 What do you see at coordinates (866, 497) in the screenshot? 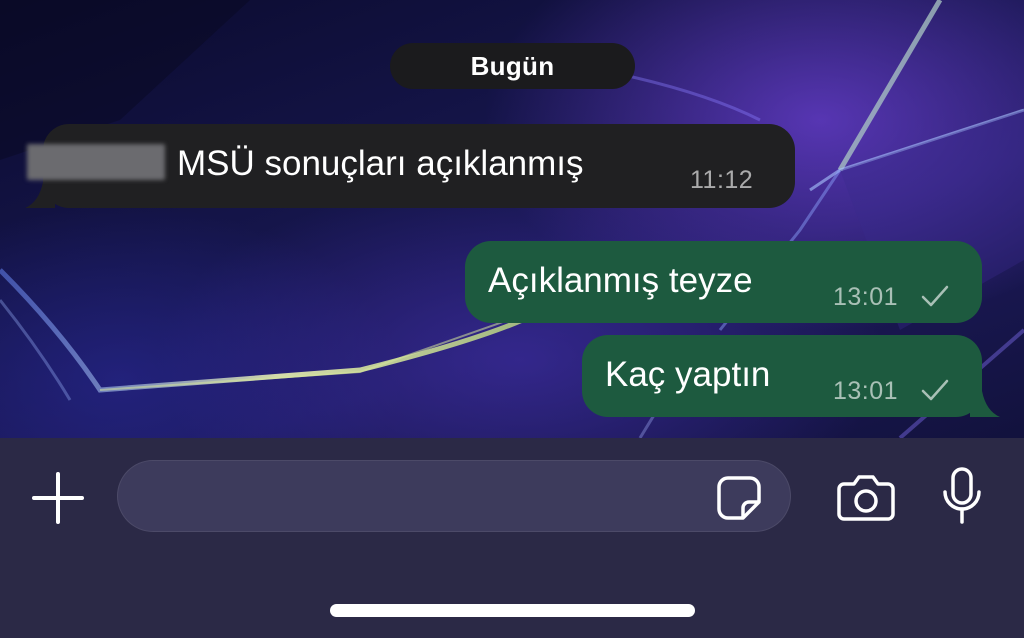
I see `camera-icon` at bounding box center [866, 497].